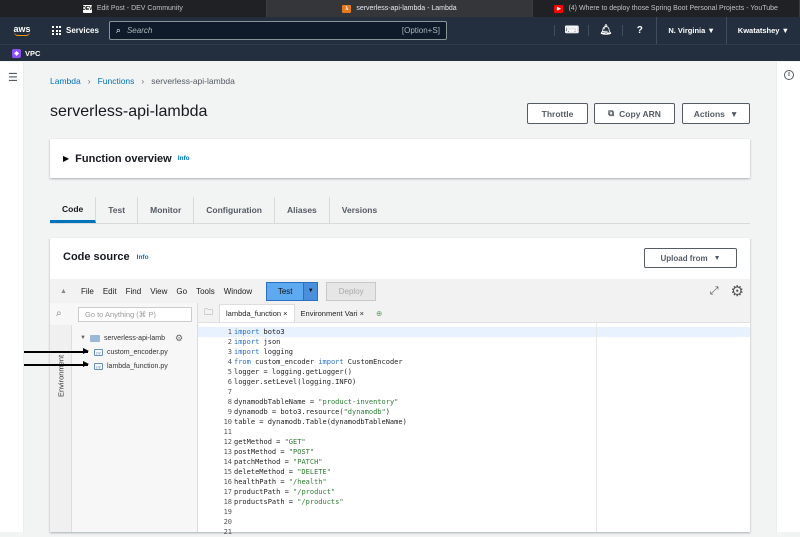 The image size is (800, 537). I want to click on menu-view: View, so click(161, 291).